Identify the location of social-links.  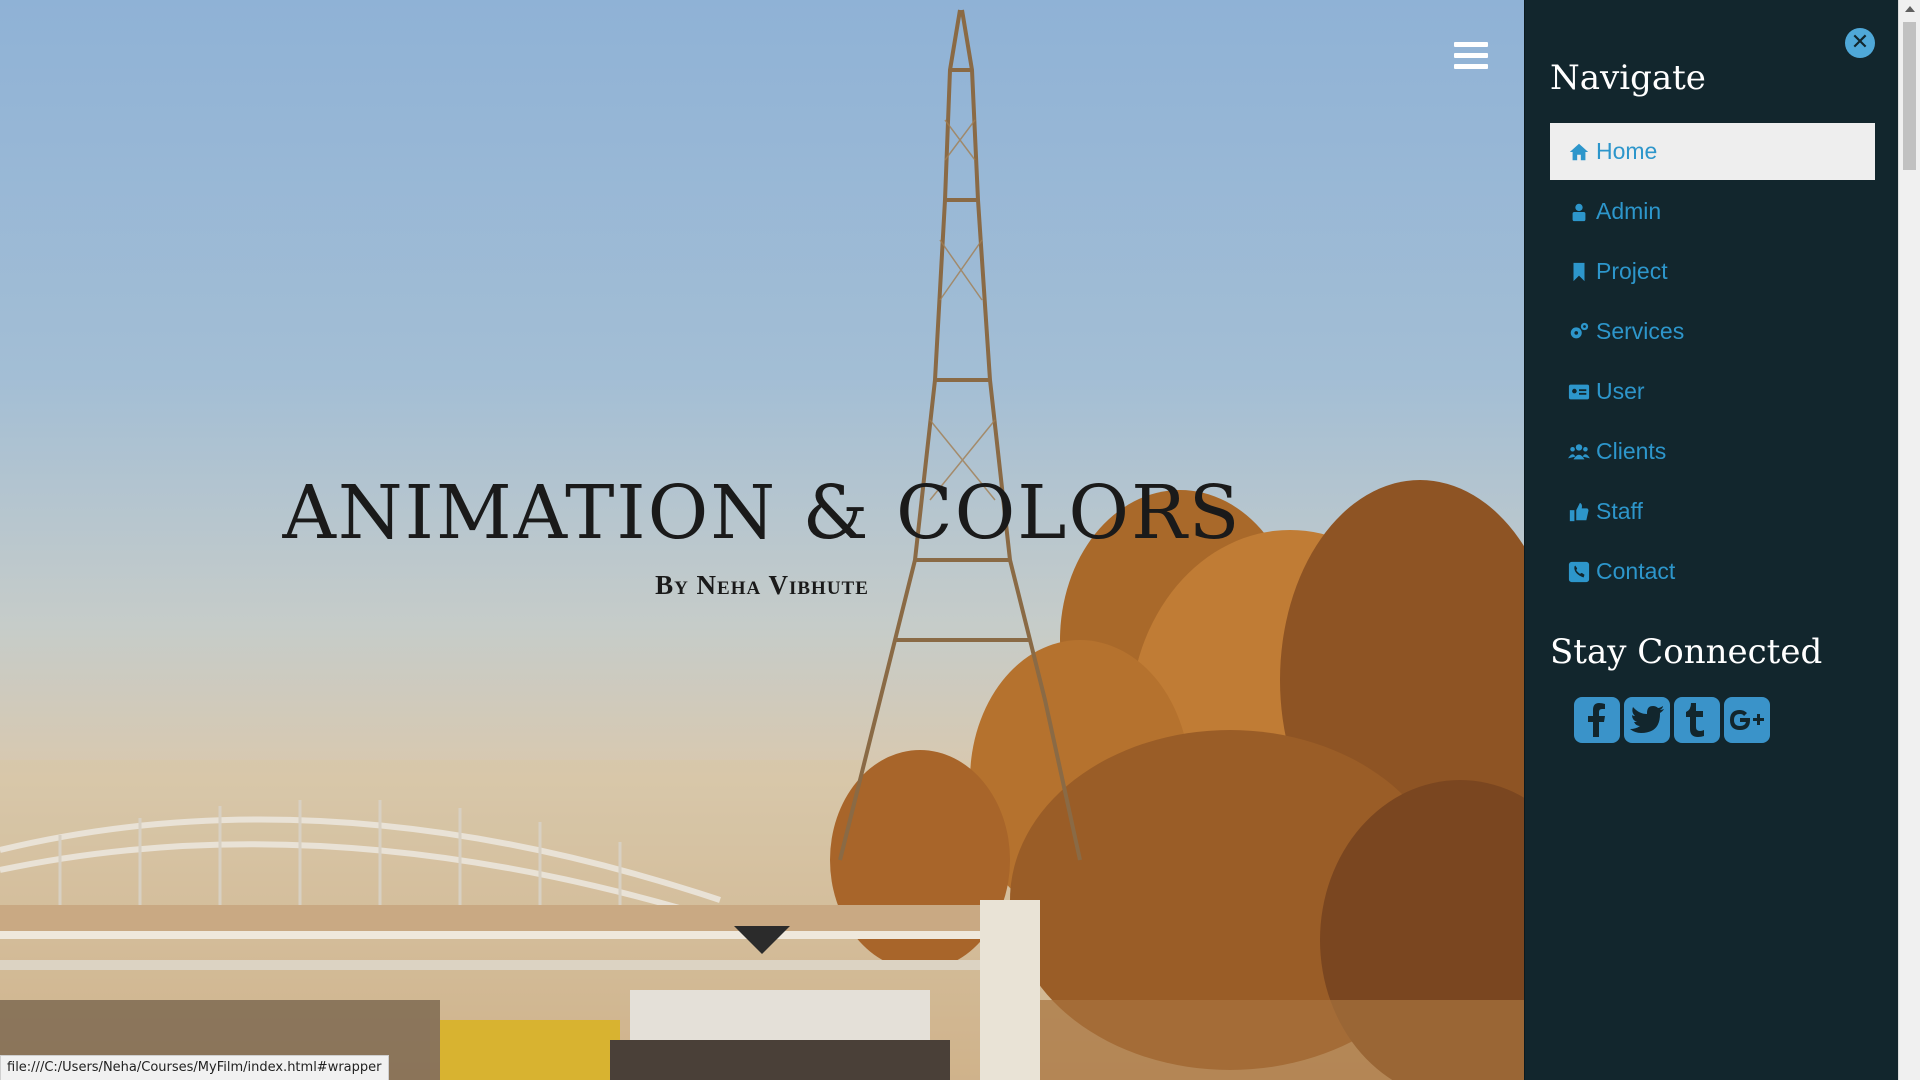
(1672, 720).